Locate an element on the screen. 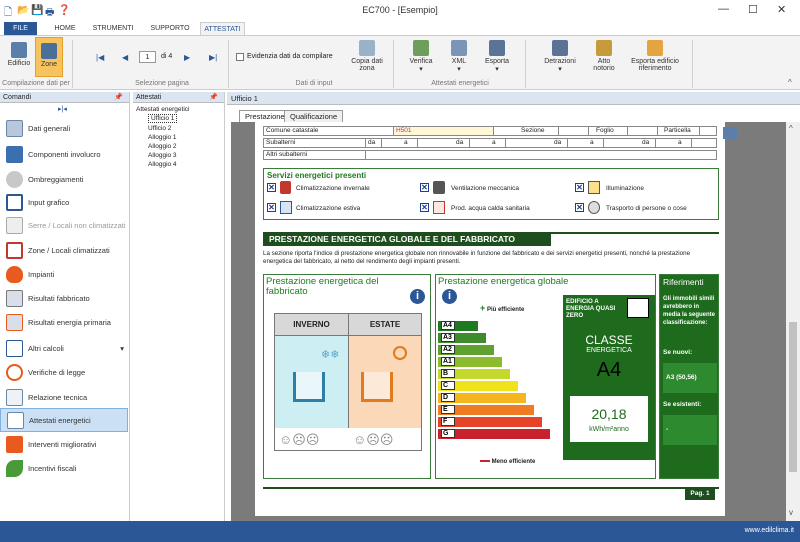  cmd-label: Altri calcoli is located at coordinates (46, 348).